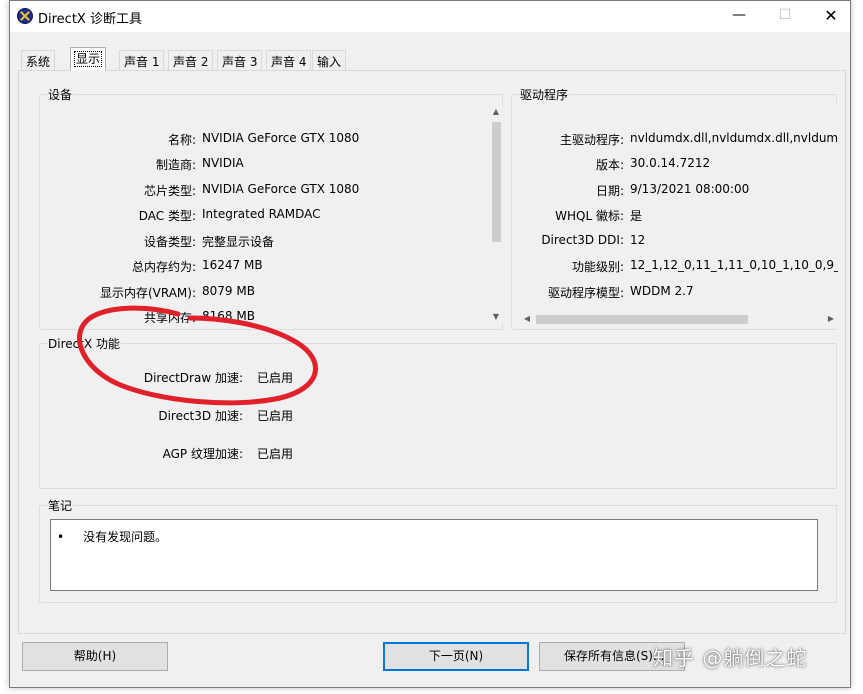 Image resolution: width=863 pixels, height=694 pixels. What do you see at coordinates (169, 242) in the screenshot?
I see `row-key: 设备类型:` at bounding box center [169, 242].